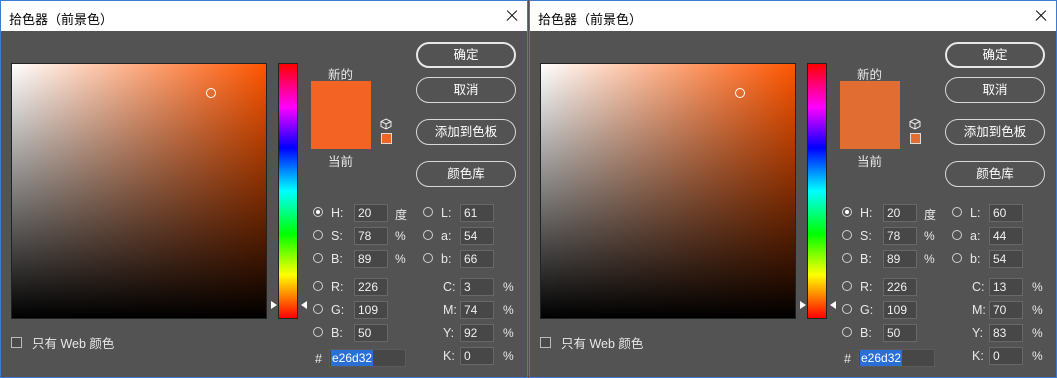 The width and height of the screenshot is (1057, 378). What do you see at coordinates (1006, 333) in the screenshot?
I see `input-cmyk-y: 83` at bounding box center [1006, 333].